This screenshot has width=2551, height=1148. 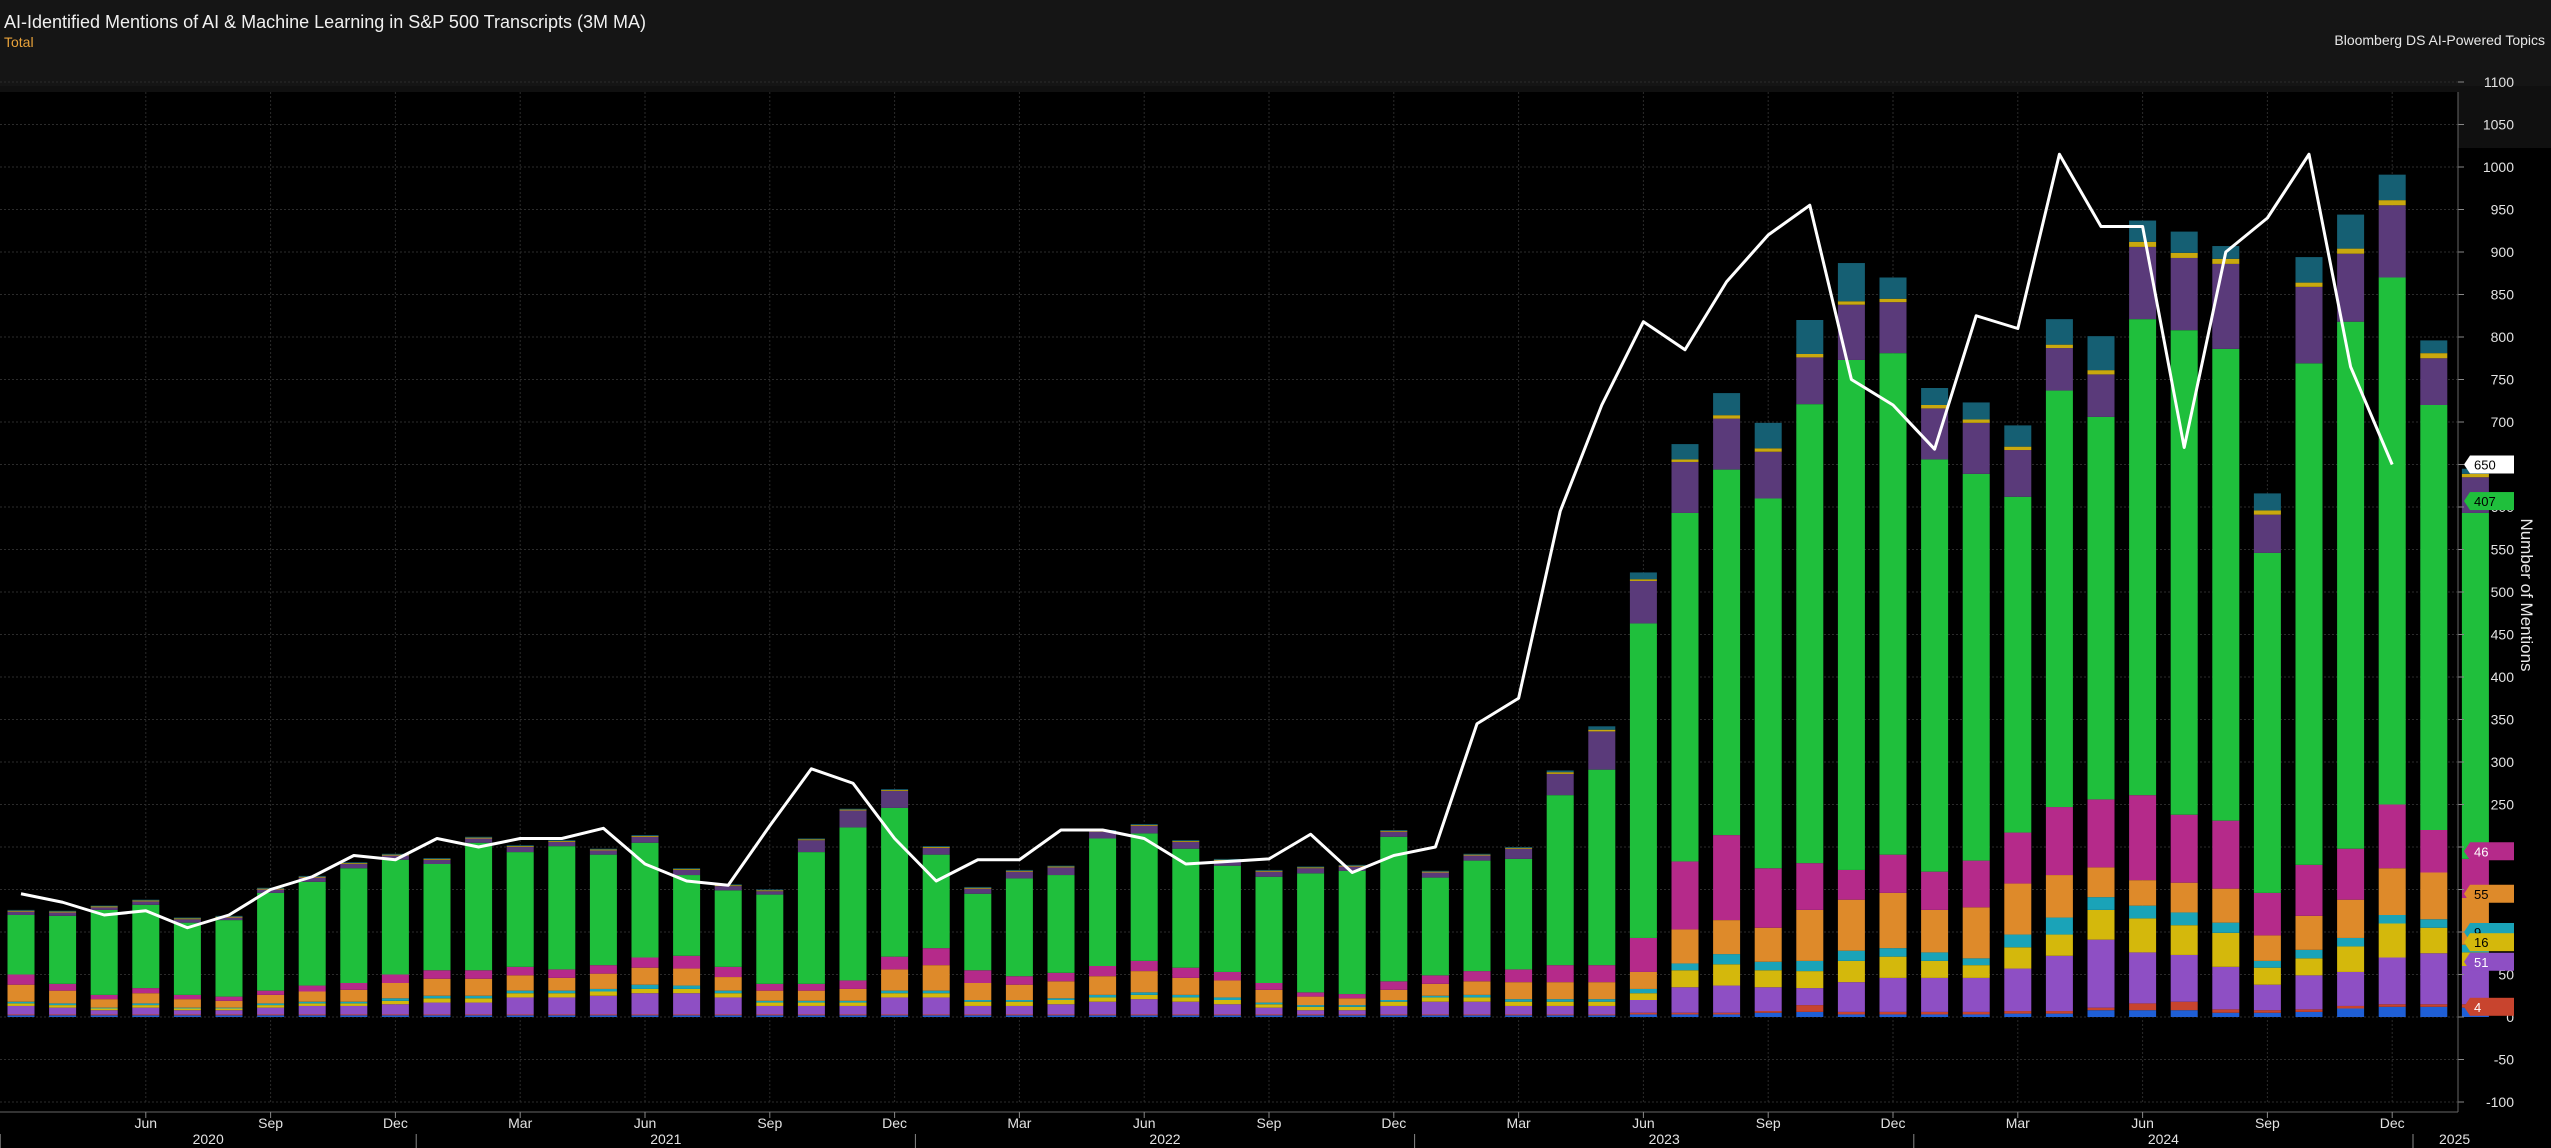 What do you see at coordinates (2503, 592) in the screenshot?
I see `y-tick-label: 500` at bounding box center [2503, 592].